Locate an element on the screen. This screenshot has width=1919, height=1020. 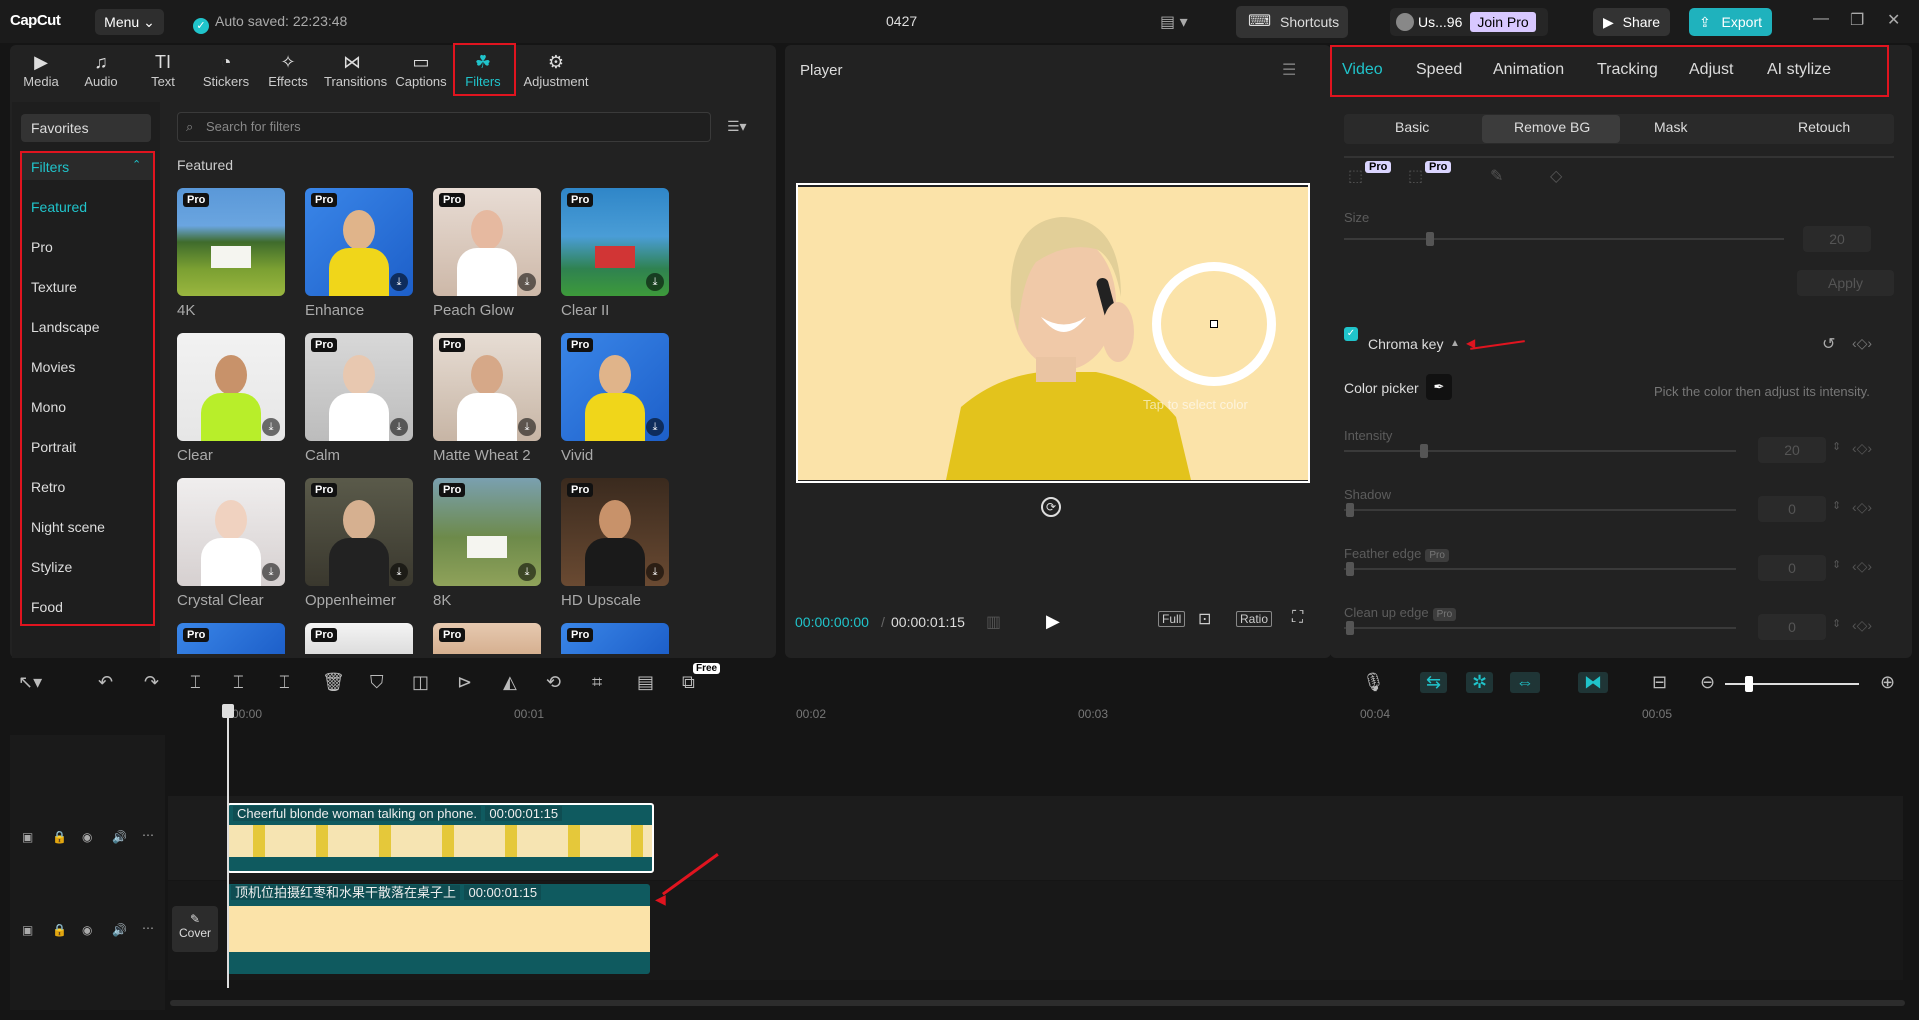
tab-ai-stylize: AI stylize is located at coordinates (1799, 70).